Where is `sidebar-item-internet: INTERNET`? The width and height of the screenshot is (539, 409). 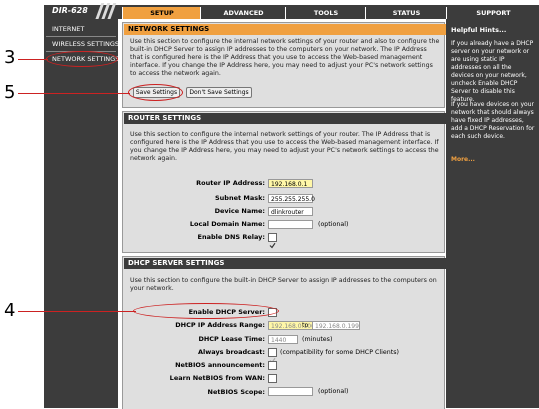
sidebar-item-internet: INTERNET is located at coordinates (68, 29).